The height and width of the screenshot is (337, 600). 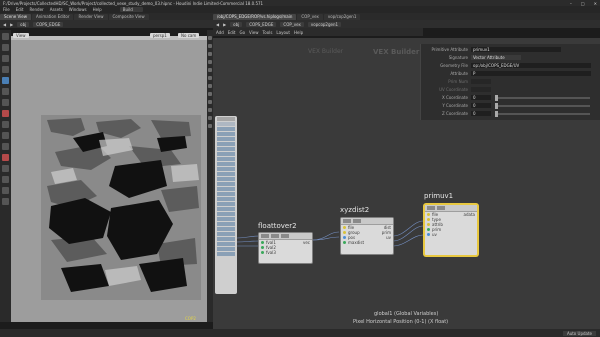 What do you see at coordinates (455, 113) in the screenshot?
I see `param-label-z: Z Coordinate` at bounding box center [455, 113].